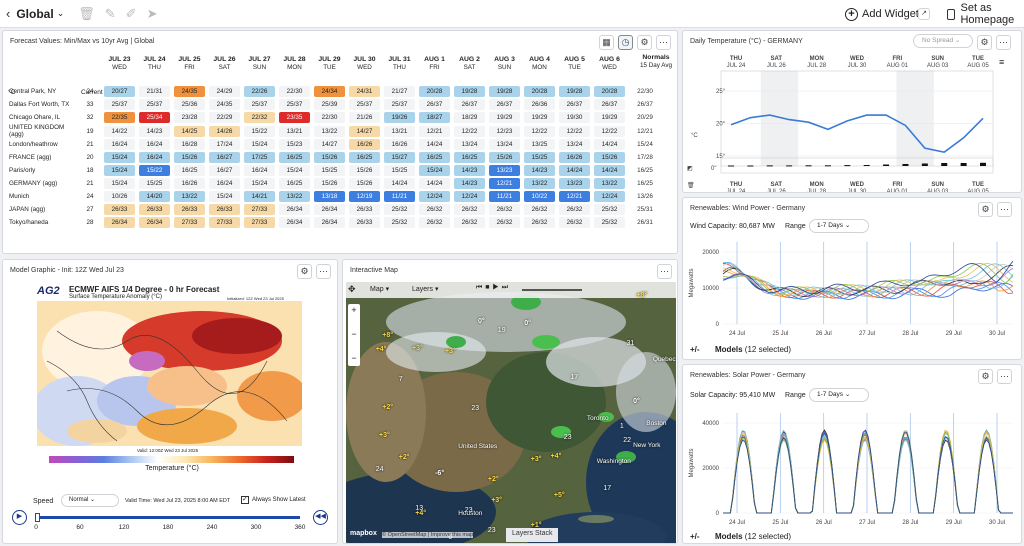  What do you see at coordinates (259, 131) in the screenshot?
I see `forecast-cell: 15/22` at bounding box center [259, 131].